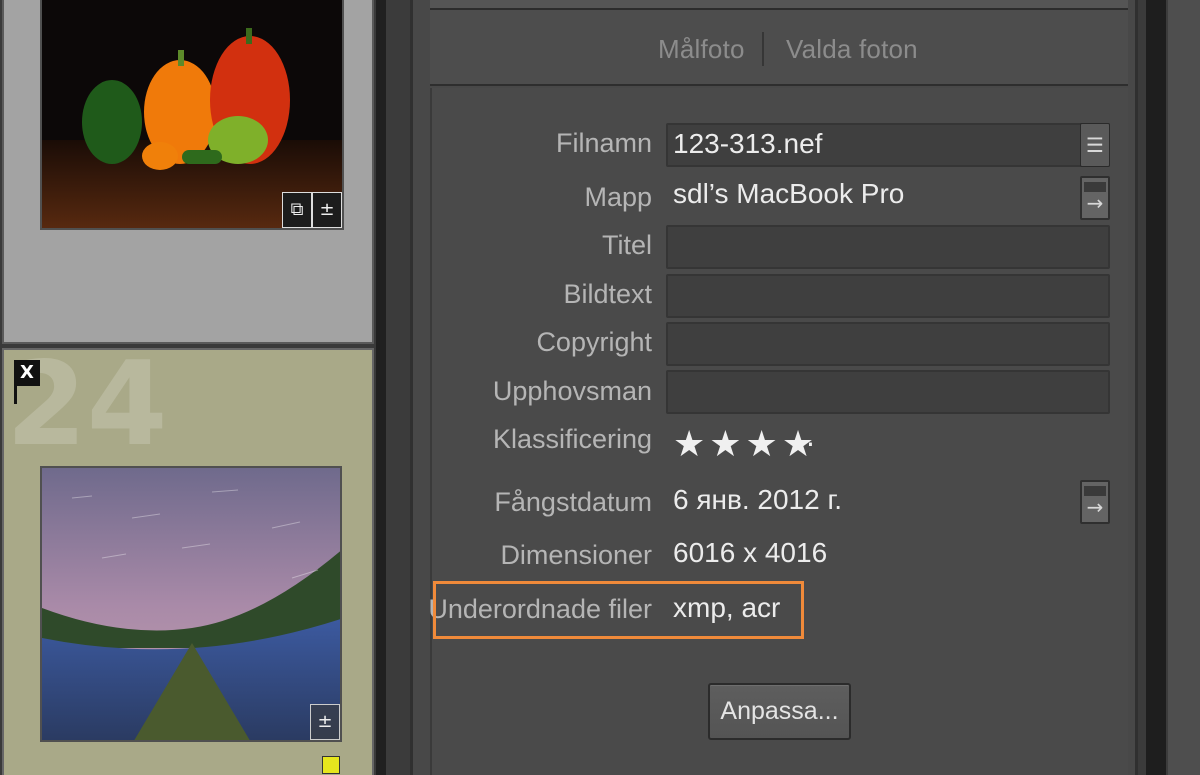  Describe the element at coordinates (888, 247) in the screenshot. I see `title-field` at that location.